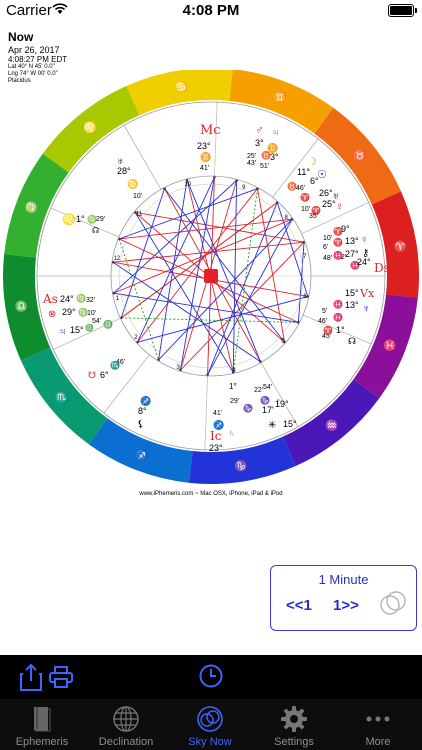 This screenshot has width=422, height=750. I want to click on gear-icon, so click(294, 719).